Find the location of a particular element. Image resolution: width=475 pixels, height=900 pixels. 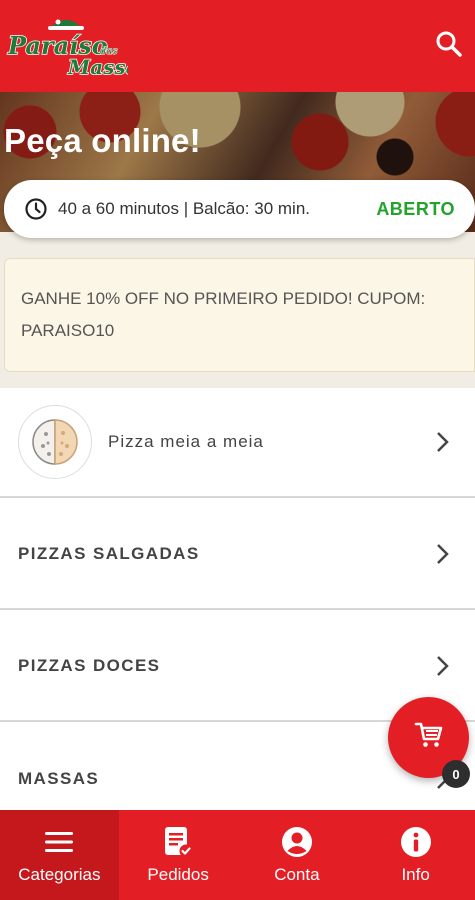

bottom-navigation: Categorias Pedidos Conta Info is located at coordinates (237, 855).